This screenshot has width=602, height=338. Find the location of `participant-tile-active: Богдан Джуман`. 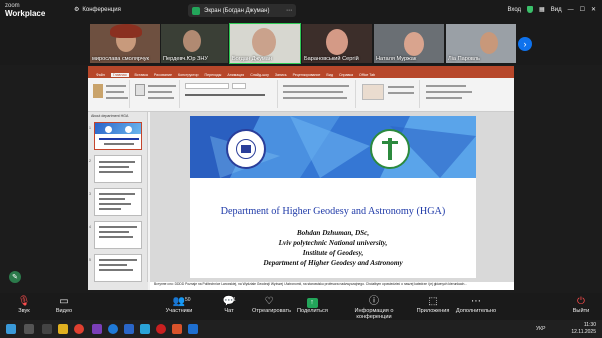

participant-tile-active: Богдан Джуман is located at coordinates (265, 43).